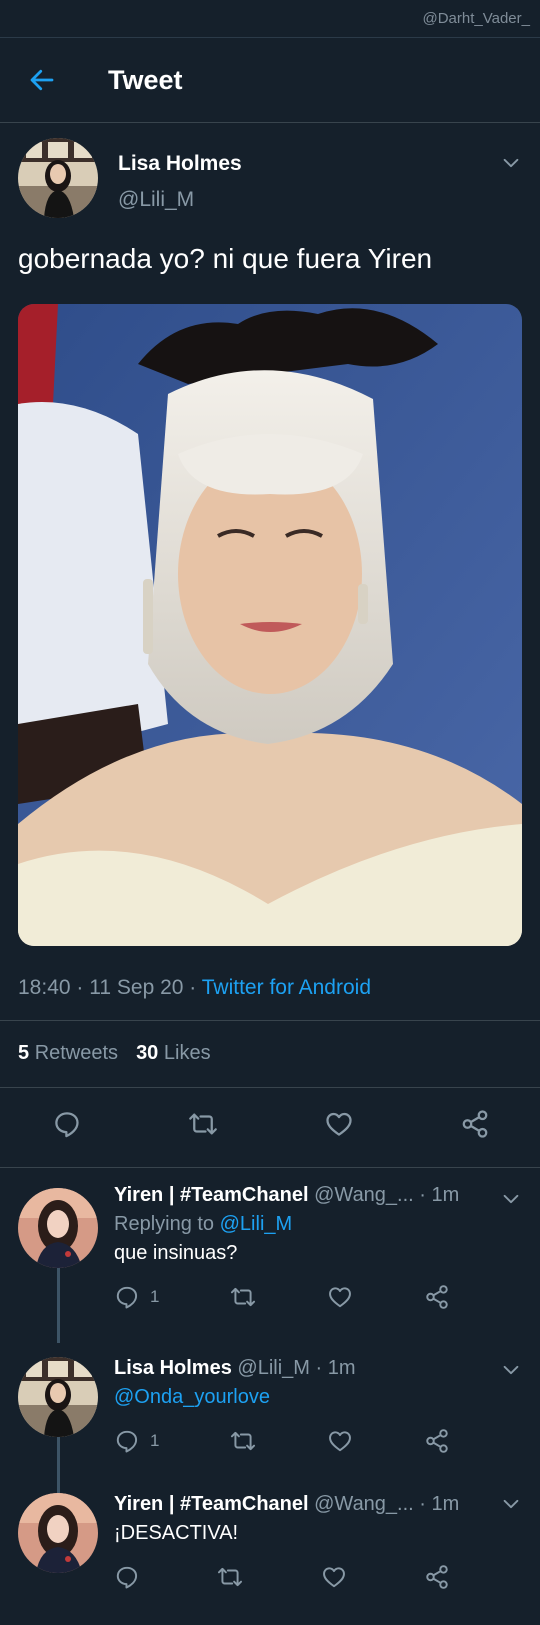 The image size is (540, 1625). Describe the element at coordinates (286, 987) in the screenshot. I see `tweet-source-link: Twitter for Android` at that location.